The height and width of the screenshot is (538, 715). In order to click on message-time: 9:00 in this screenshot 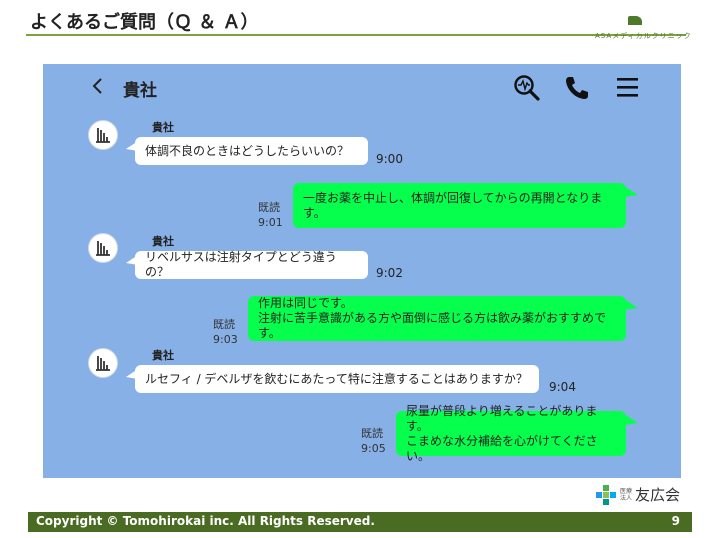, I will do `click(389, 159)`.